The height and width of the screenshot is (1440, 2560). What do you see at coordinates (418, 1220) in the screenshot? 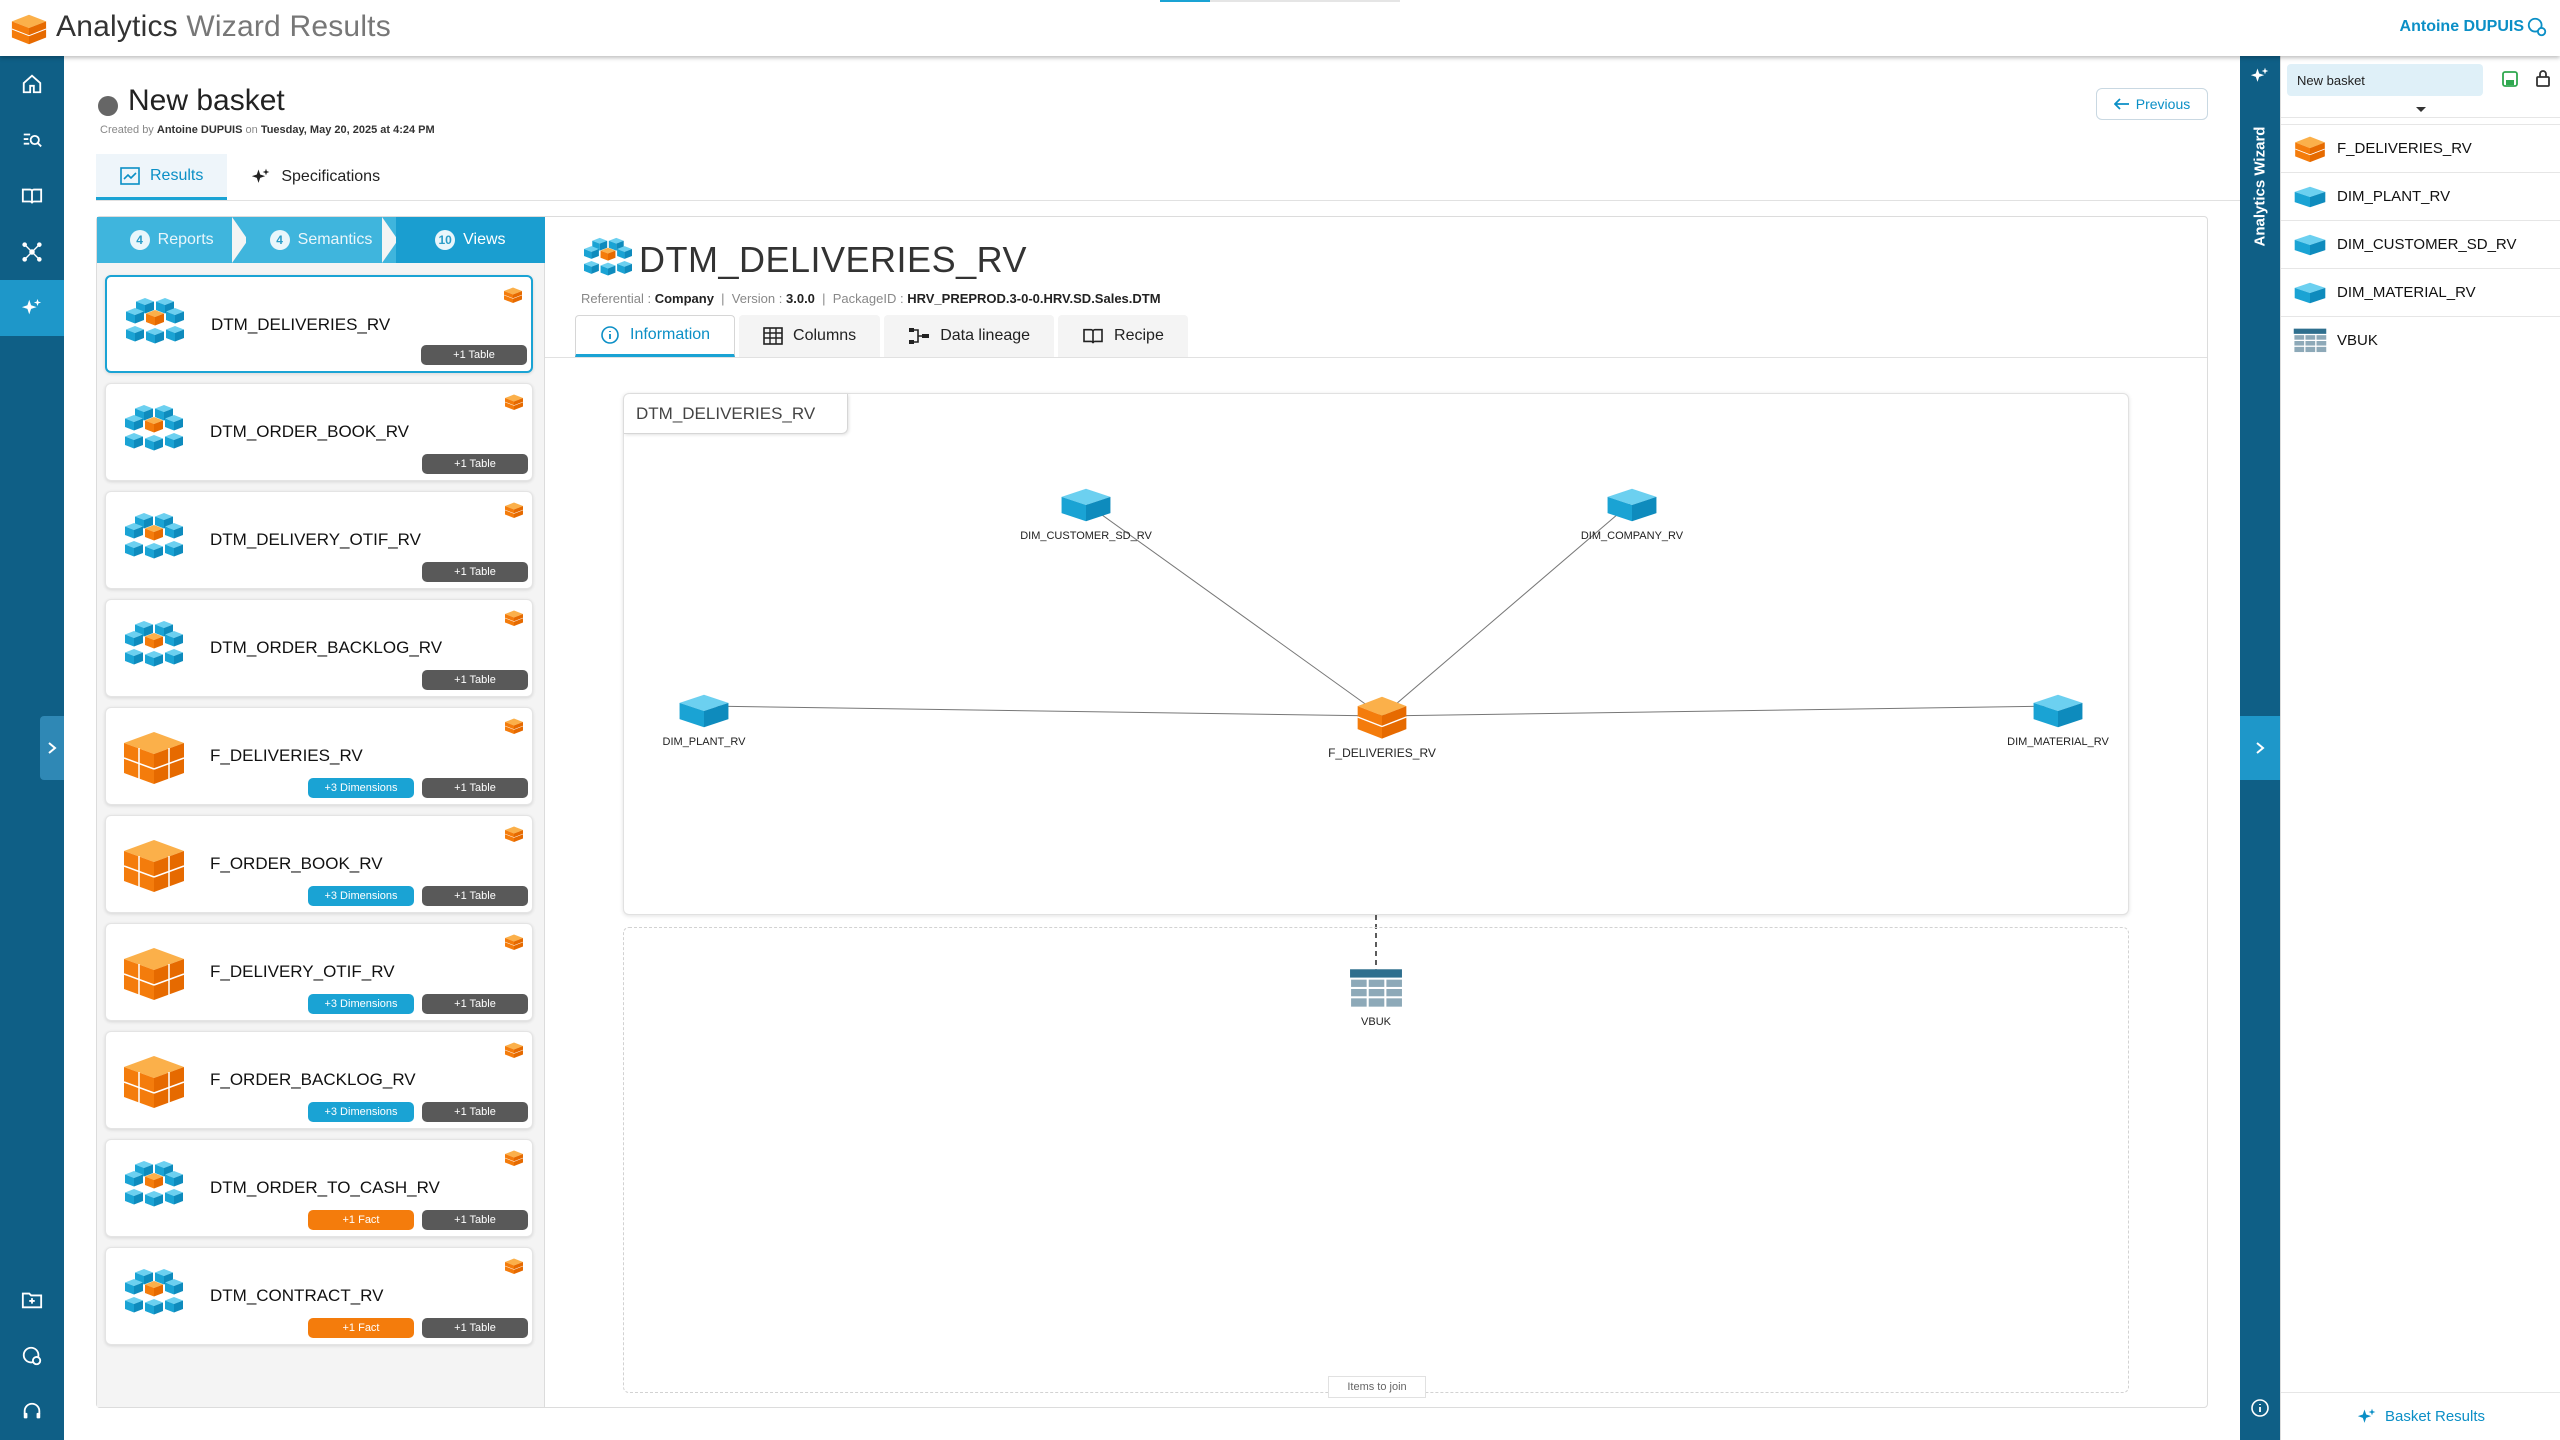
I see `view-card-badges: +1 Fact +1 Table` at bounding box center [418, 1220].